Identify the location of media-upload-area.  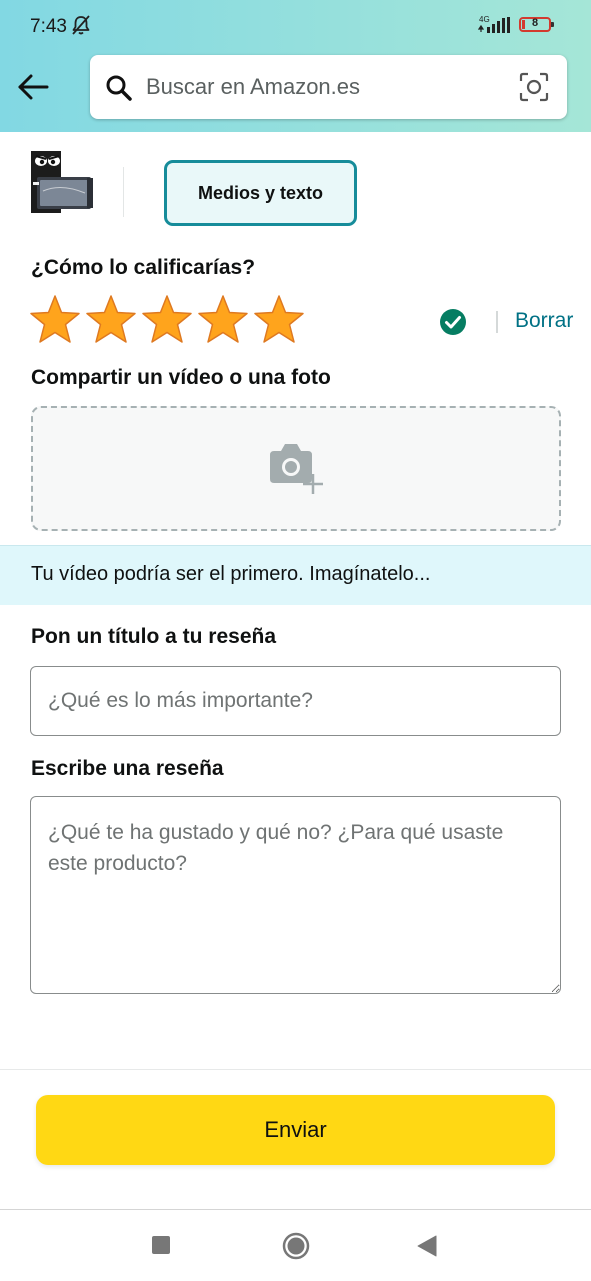
(296, 468).